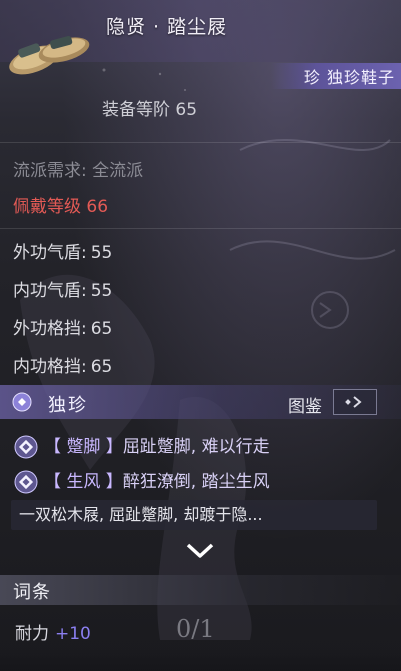 This screenshot has height=671, width=401. What do you see at coordinates (200, 551) in the screenshot?
I see `expand-chevron-icon` at bounding box center [200, 551].